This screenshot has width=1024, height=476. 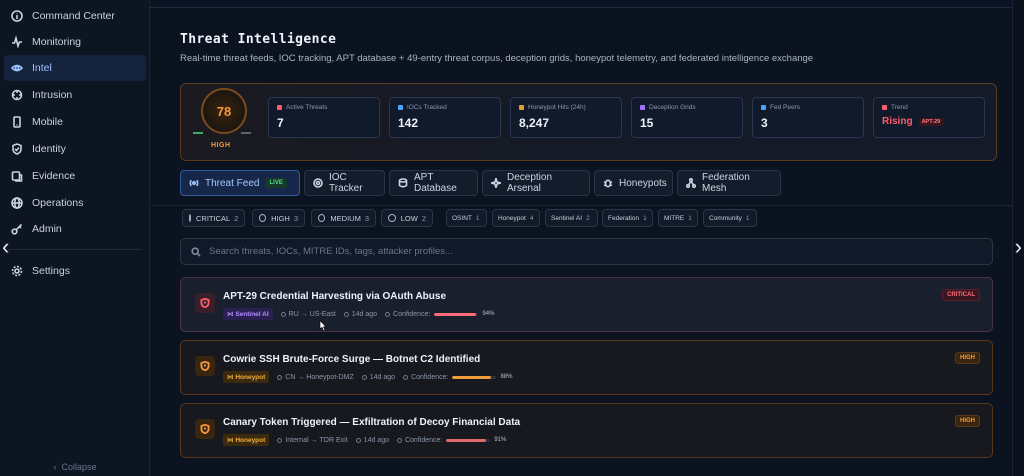 I want to click on sparkle-icon, so click(x=496, y=183).